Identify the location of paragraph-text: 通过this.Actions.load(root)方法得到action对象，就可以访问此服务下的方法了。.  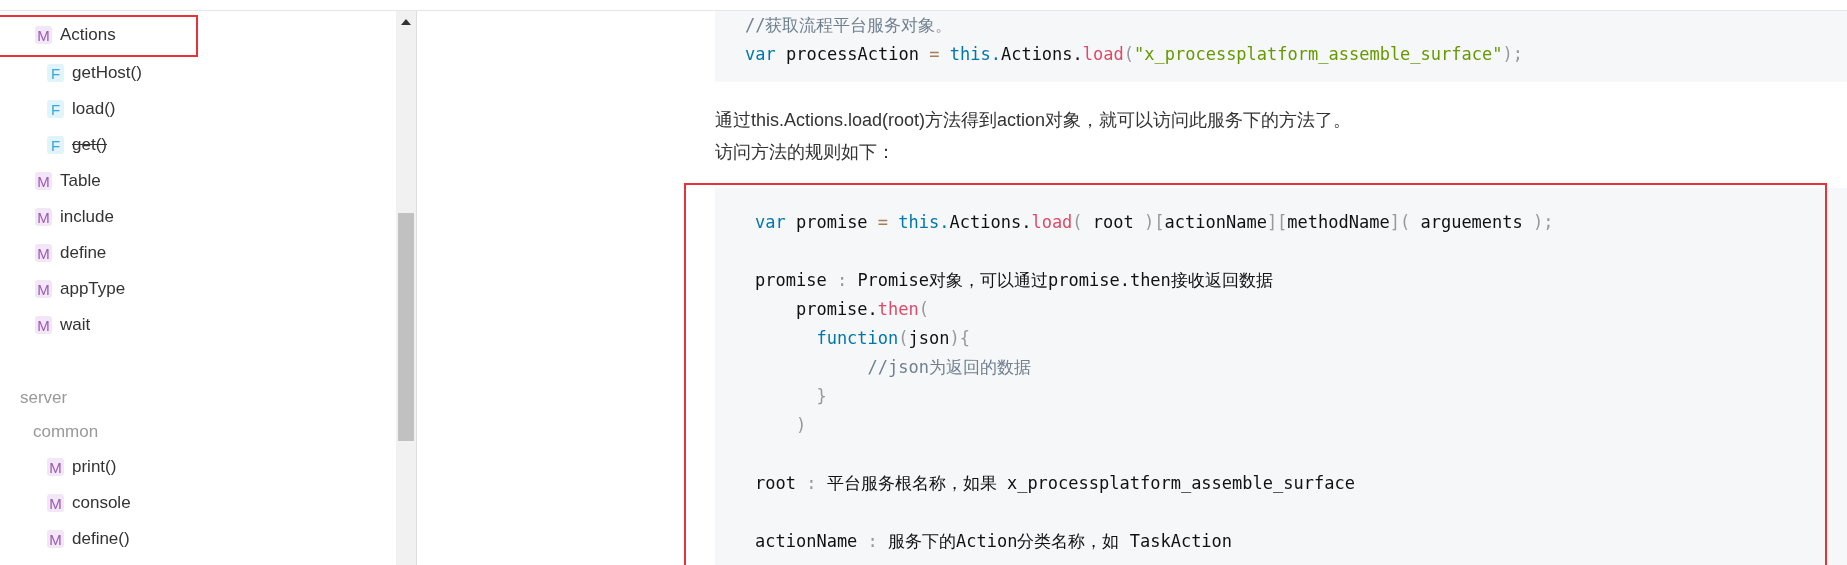
(1034, 120).